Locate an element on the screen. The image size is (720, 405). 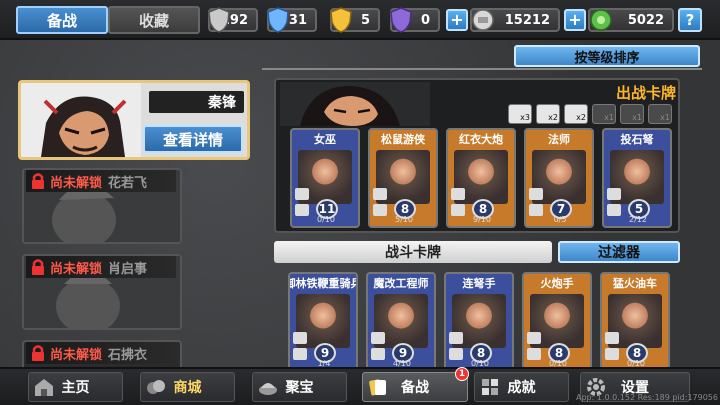
green-gem-icon is located at coordinates (601, 20).